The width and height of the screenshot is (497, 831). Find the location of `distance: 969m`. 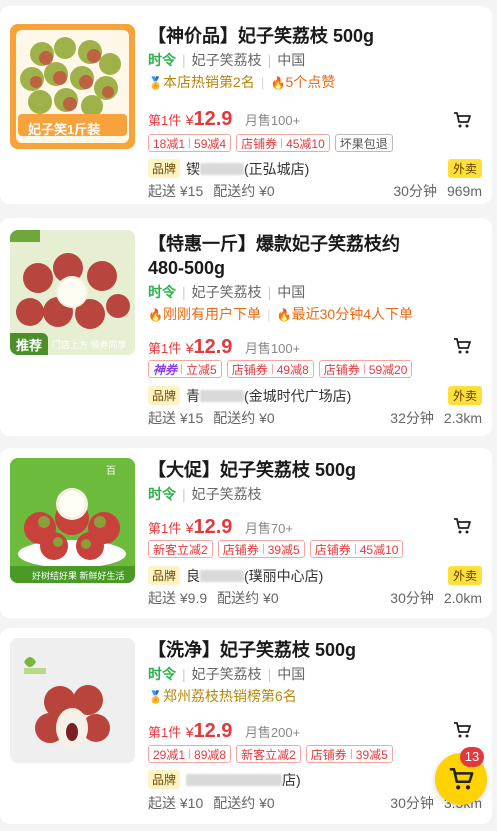

distance: 969m is located at coordinates (464, 191).